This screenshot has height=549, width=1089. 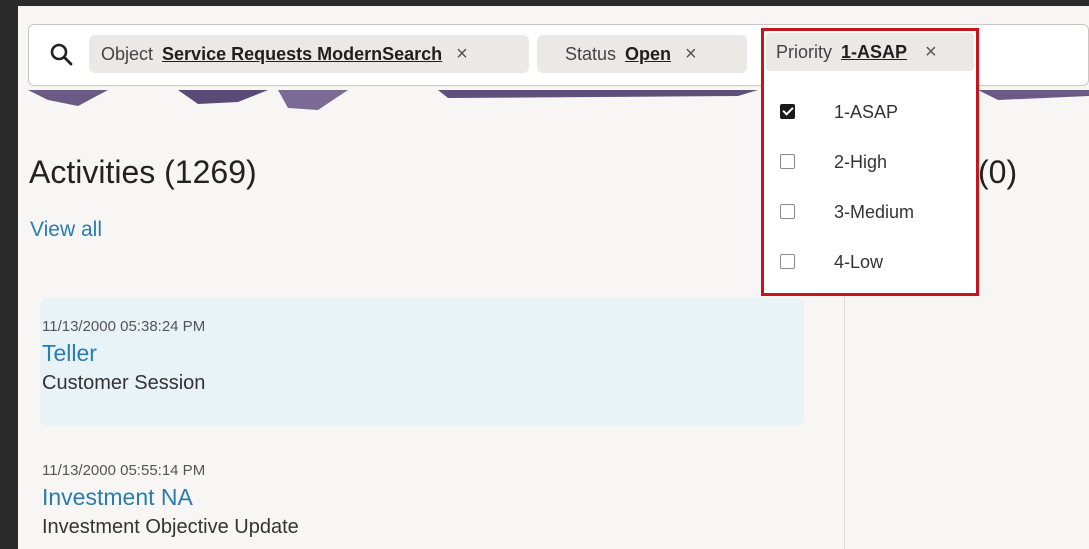 I want to click on activity-title-link: Teller, so click(x=423, y=353).